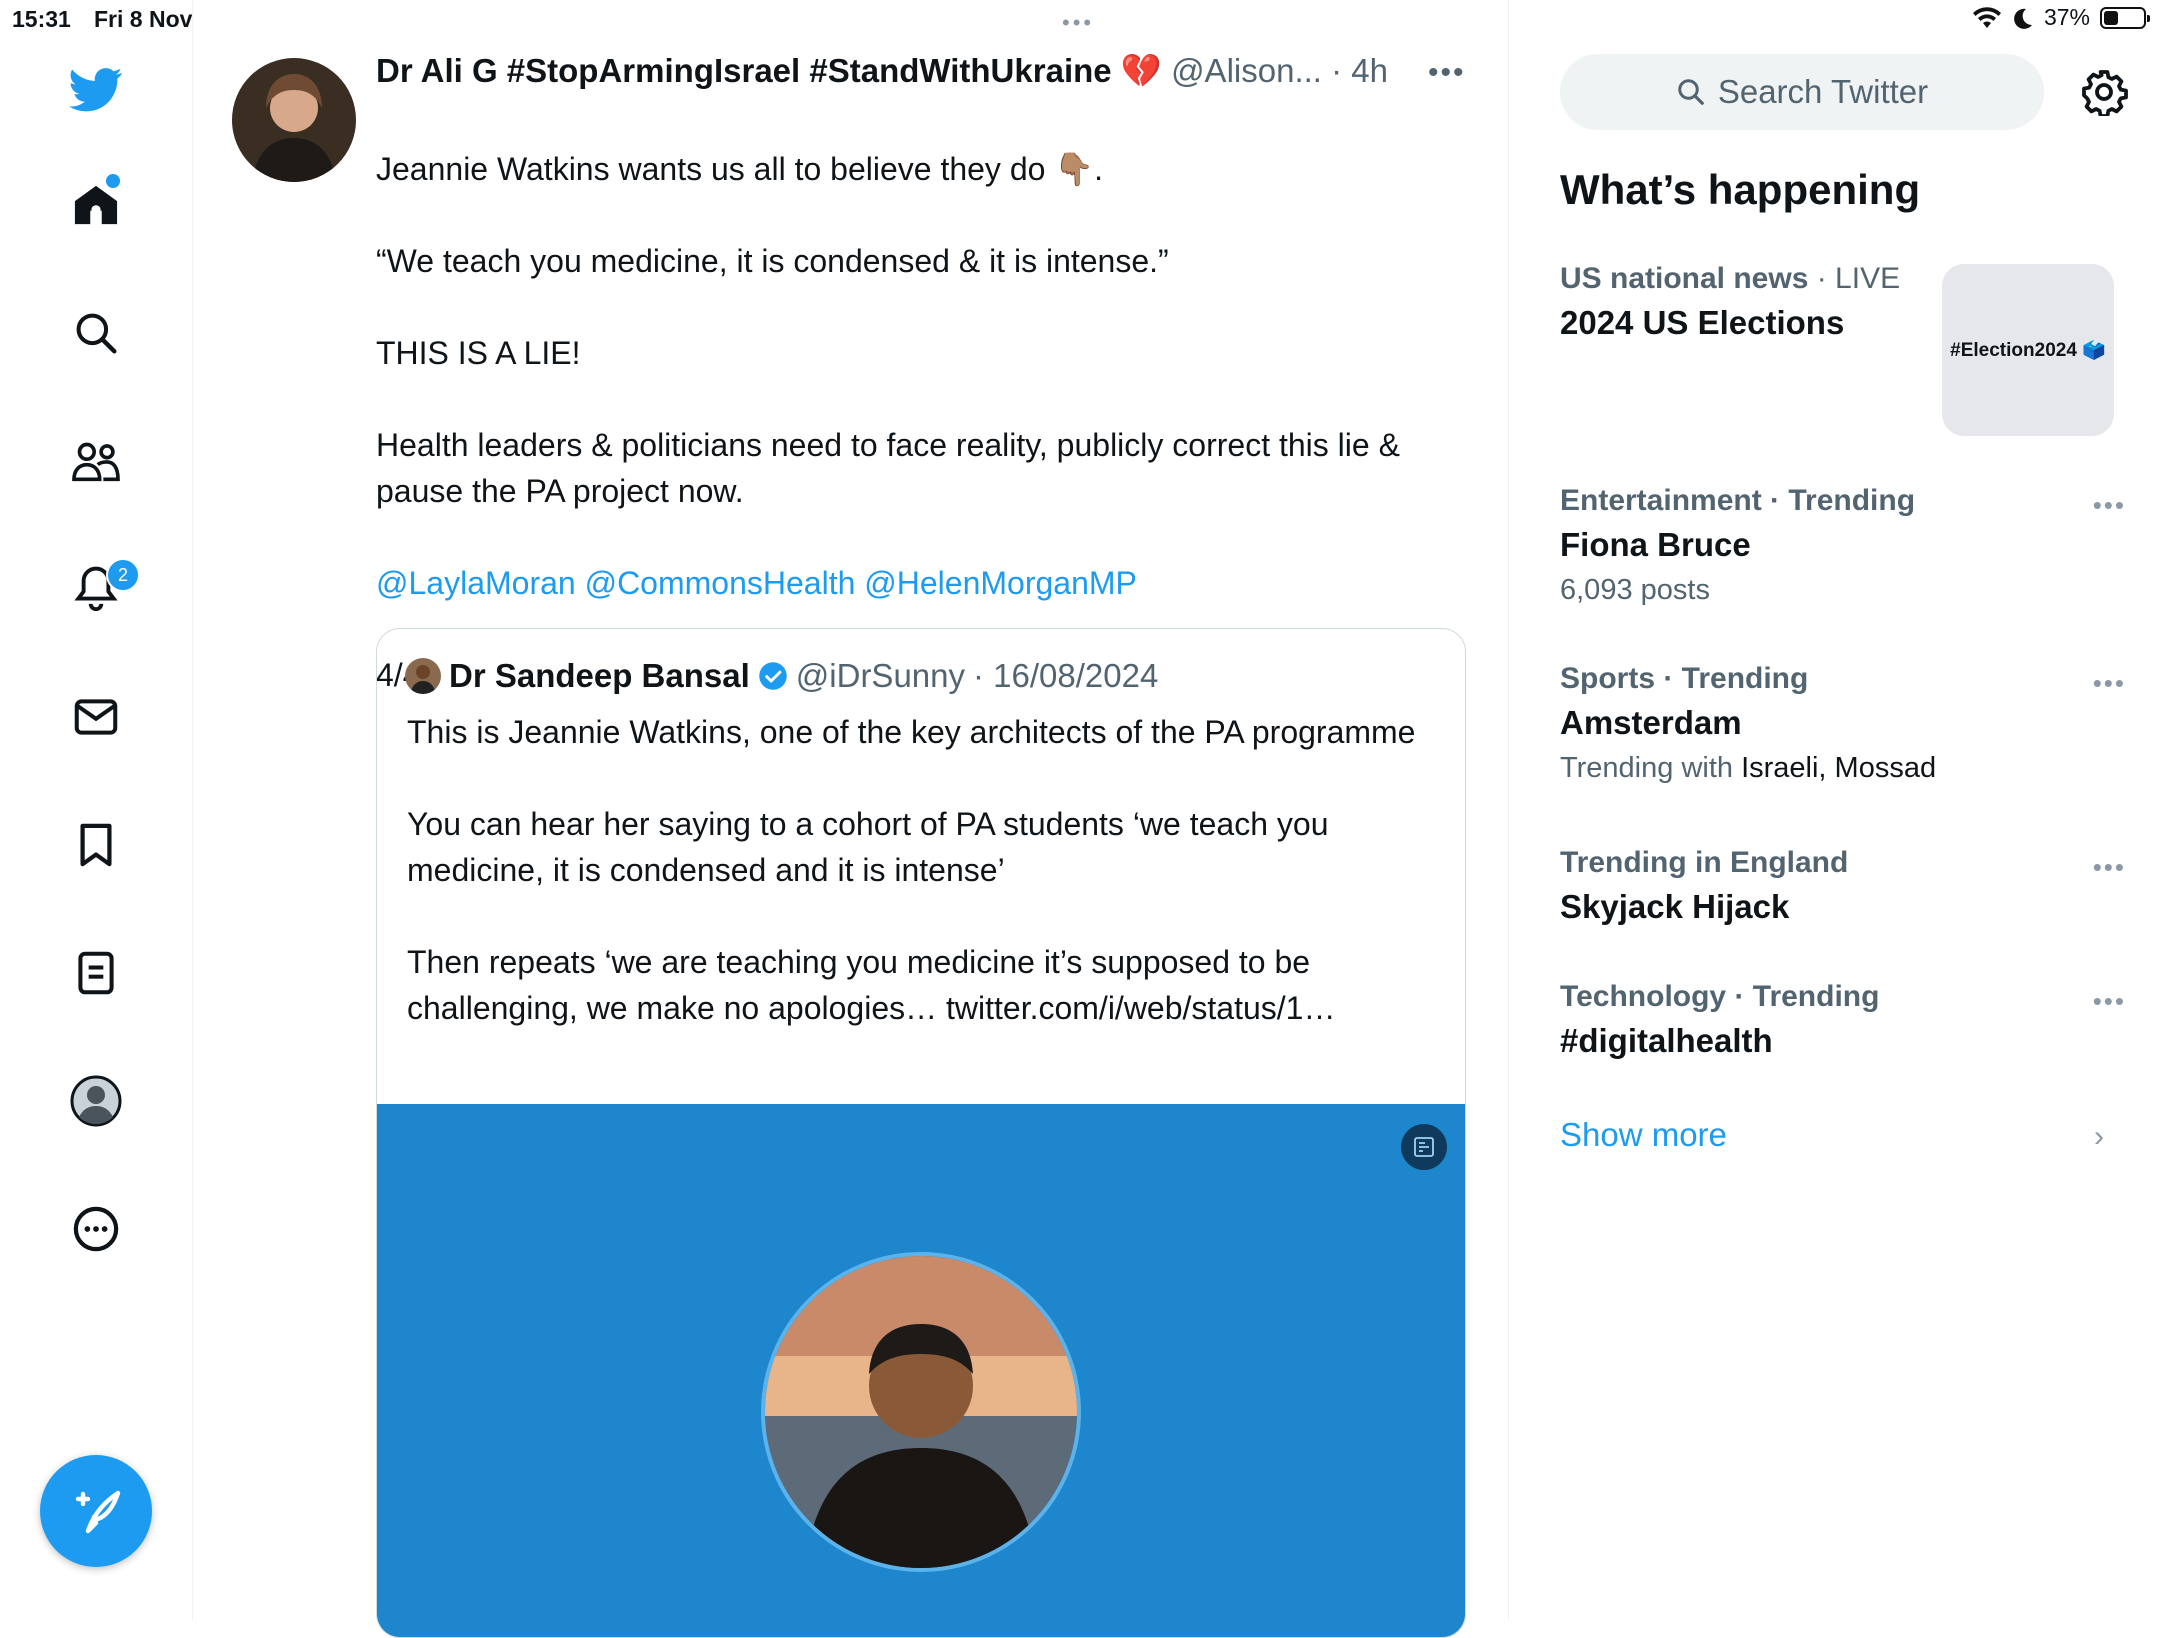 The image size is (2160, 1638). I want to click on trend-category: Technology · Trending, so click(1720, 996).